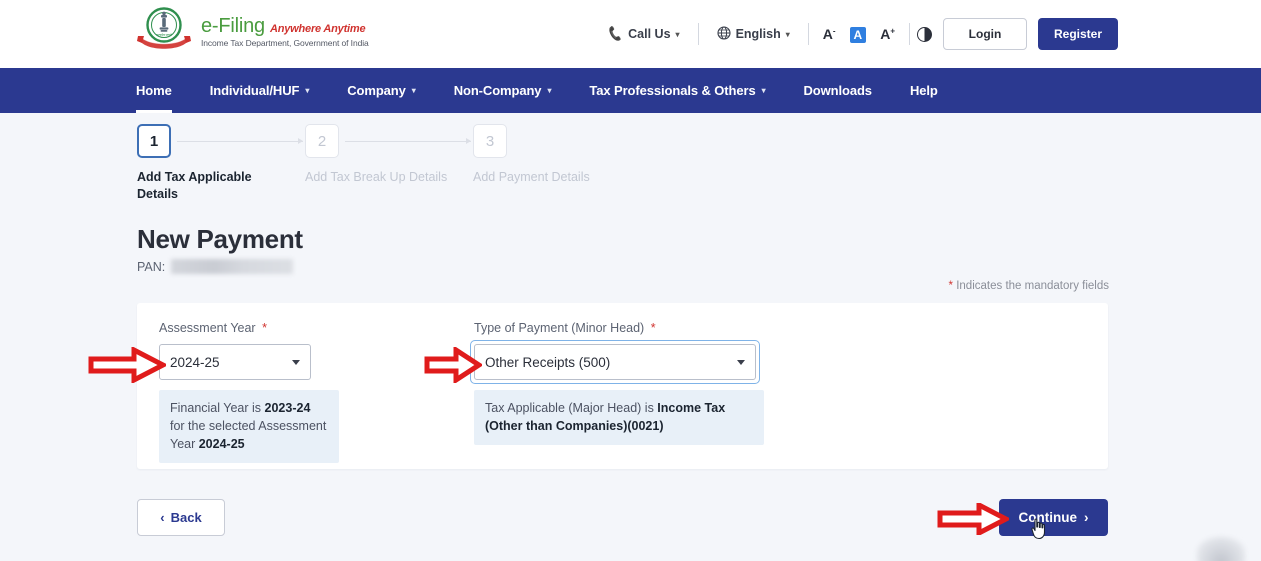 The height and width of the screenshot is (561, 1261). What do you see at coordinates (1078, 34) in the screenshot?
I see `register-button: Register` at bounding box center [1078, 34].